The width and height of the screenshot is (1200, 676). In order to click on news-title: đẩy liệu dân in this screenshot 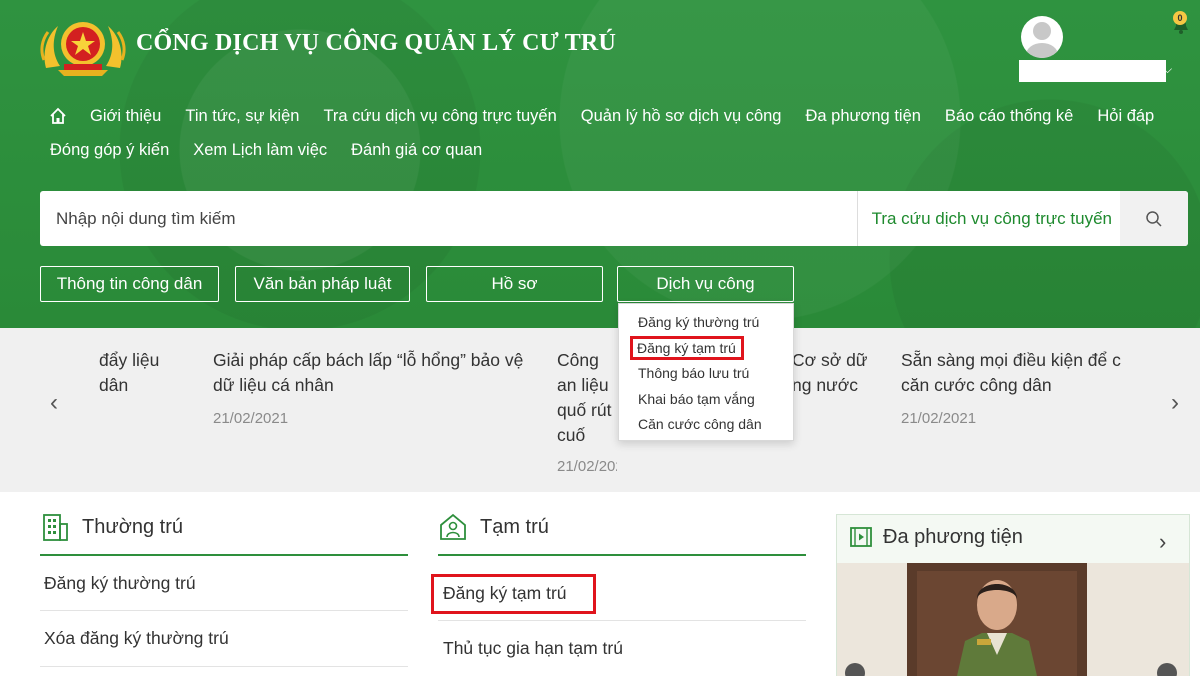, I will do `click(129, 372)`.